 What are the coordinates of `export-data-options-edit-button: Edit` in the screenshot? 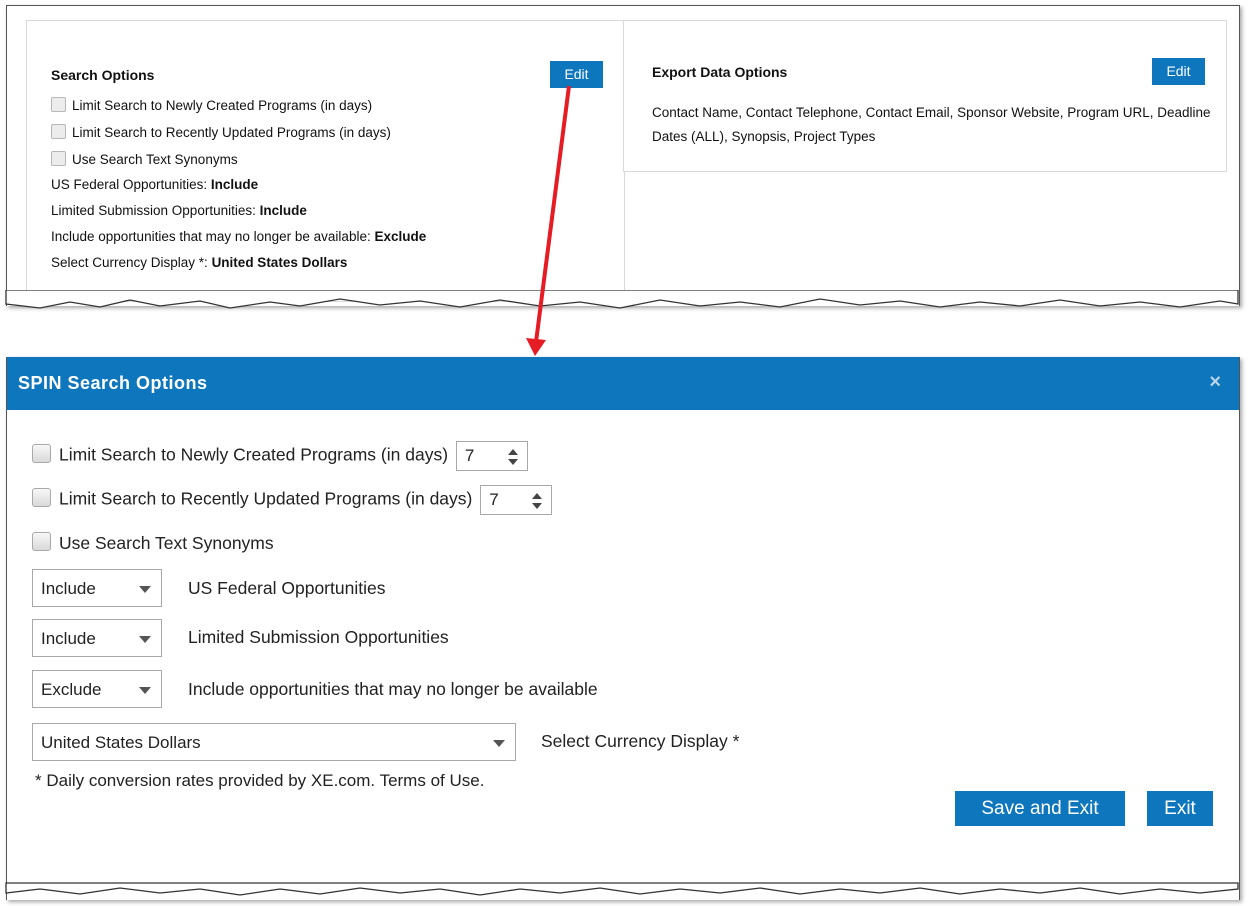 It's located at (1178, 71).